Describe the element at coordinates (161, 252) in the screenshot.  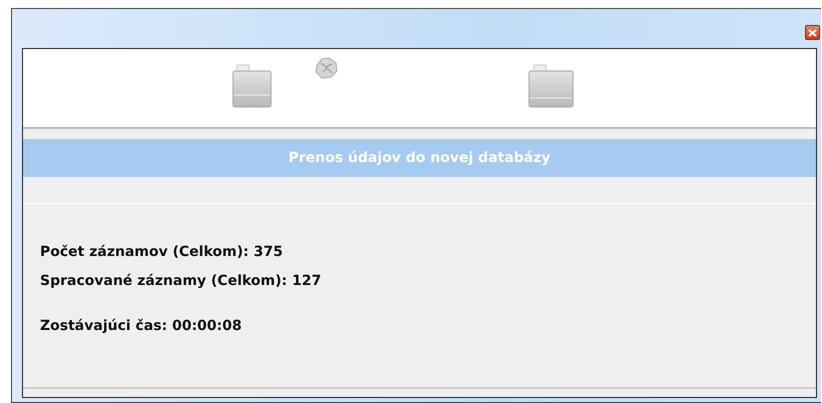
I see `stat-line: Počet záznamov (Celkom): 375` at that location.